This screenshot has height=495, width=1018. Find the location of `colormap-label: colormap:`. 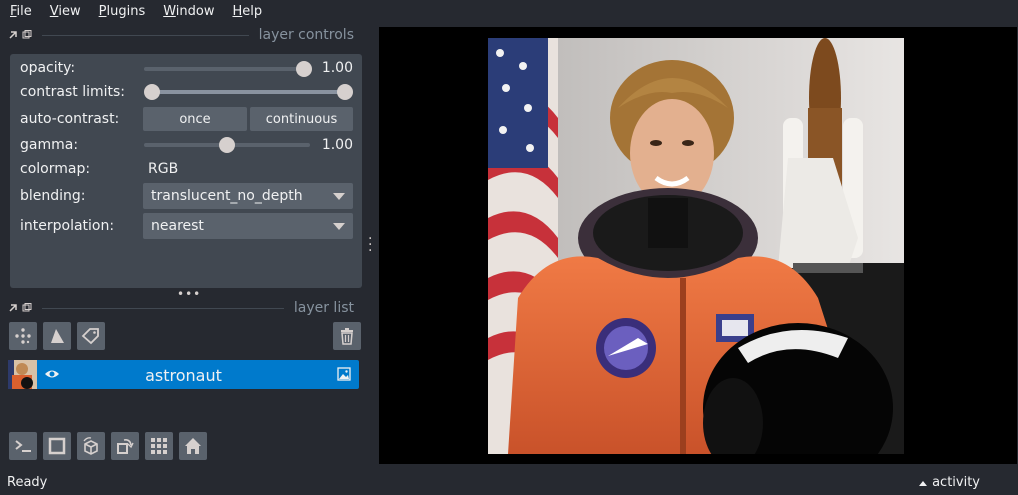

colormap-label: colormap: is located at coordinates (55, 169).